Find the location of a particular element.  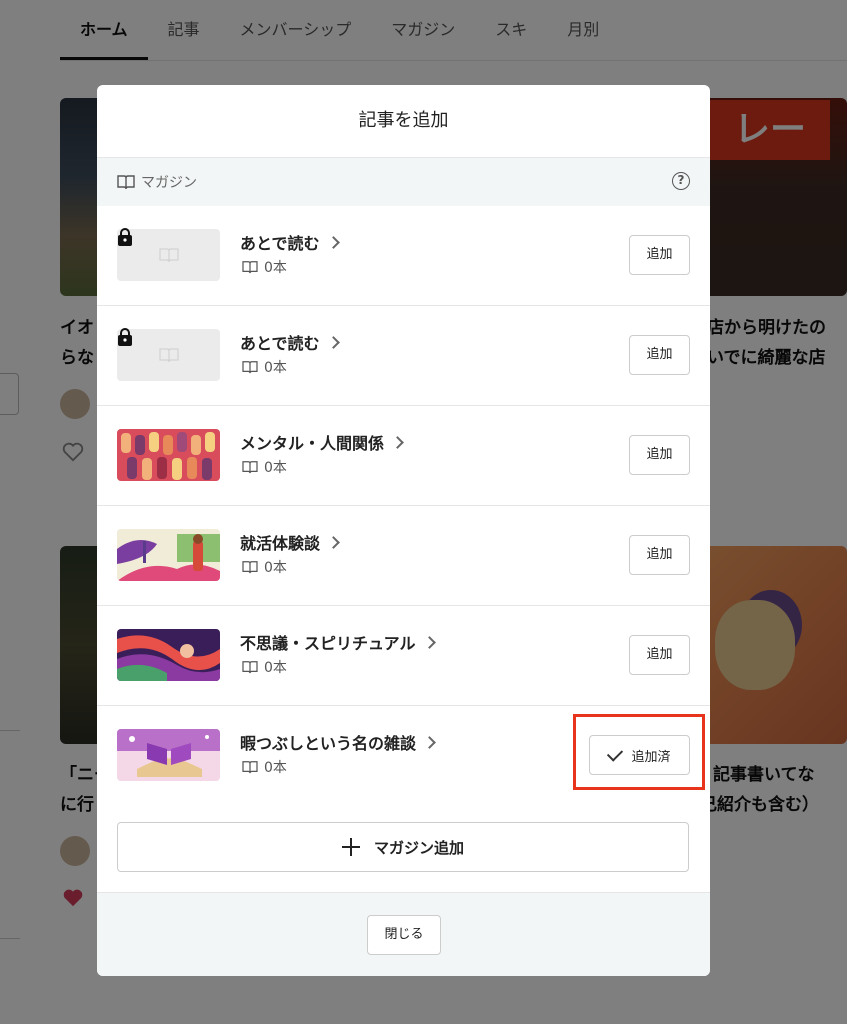

magazine-row: 就活体験談 0本 追加 is located at coordinates (403, 556).